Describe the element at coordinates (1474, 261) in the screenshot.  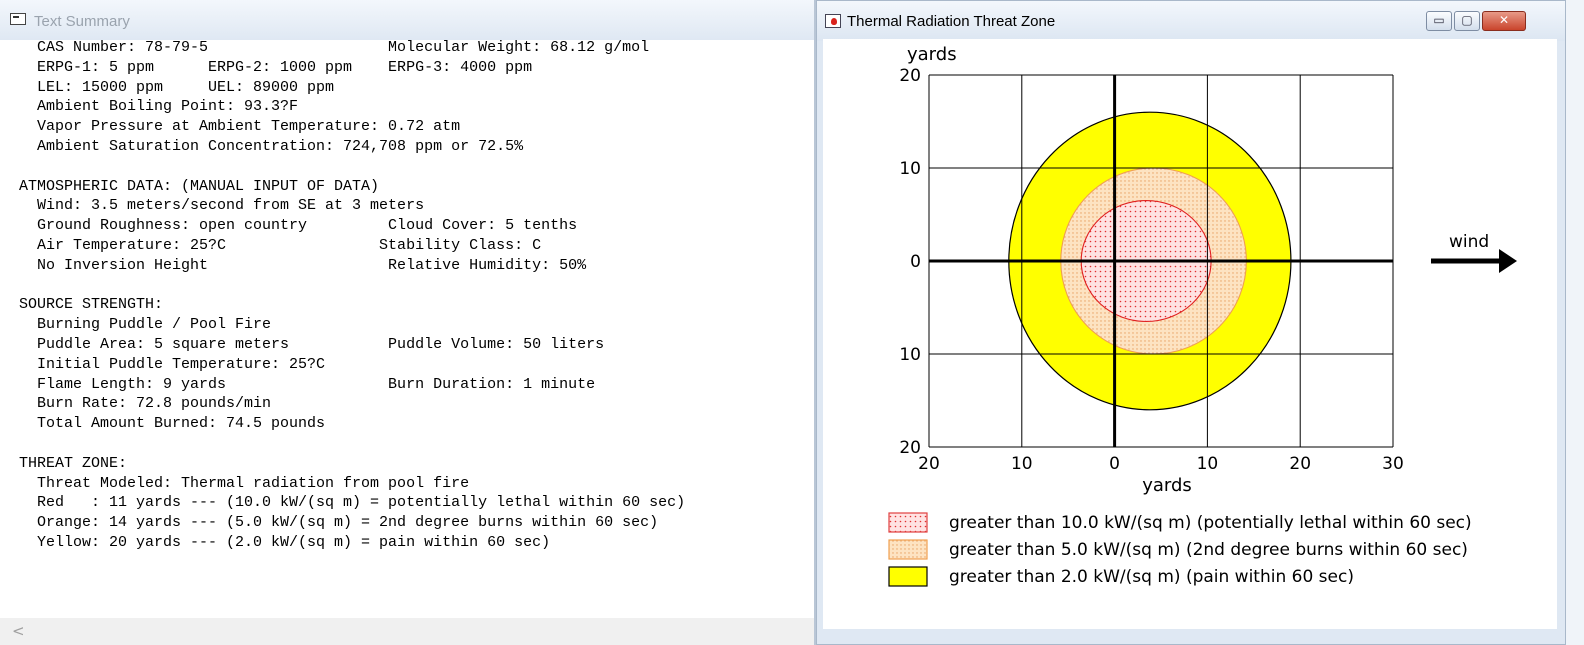
I see `wind-arrow-icon` at that location.